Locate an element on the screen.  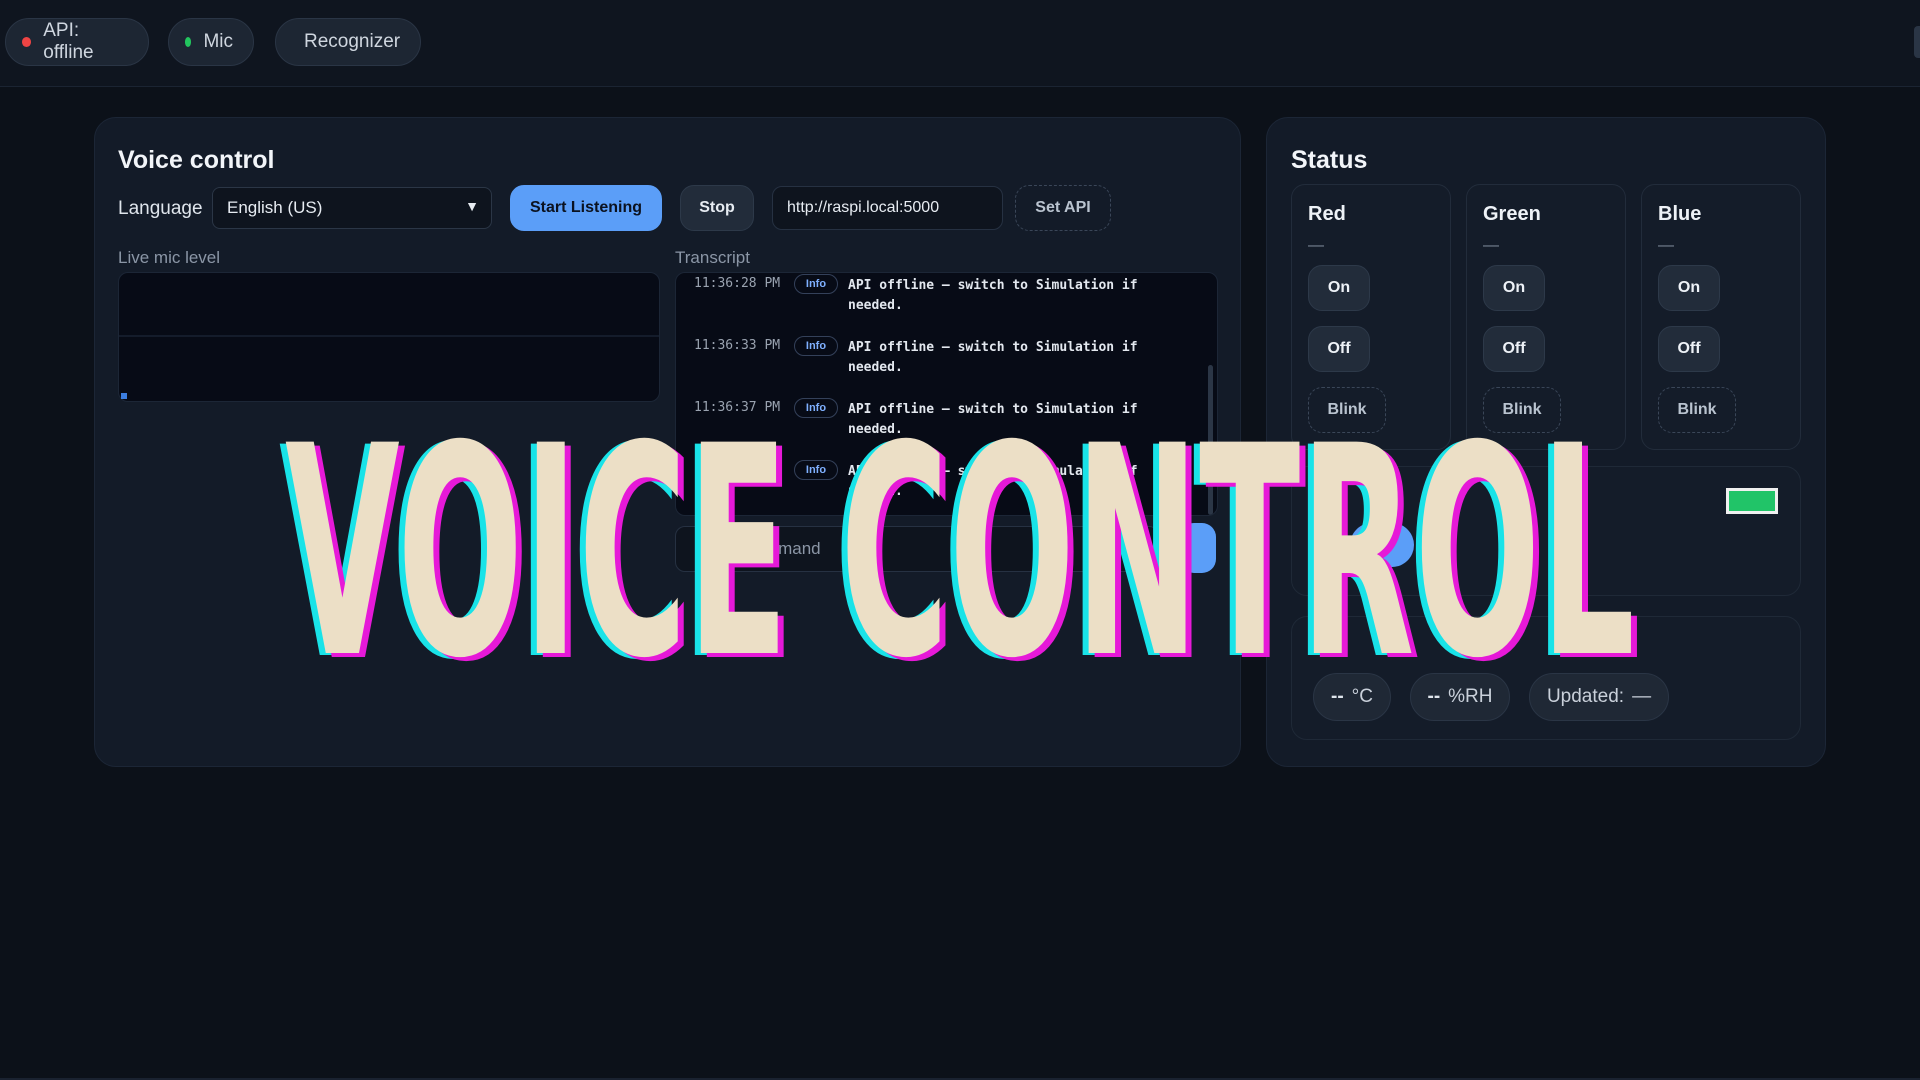
language-select: English (US) ▼ is located at coordinates (352, 208).